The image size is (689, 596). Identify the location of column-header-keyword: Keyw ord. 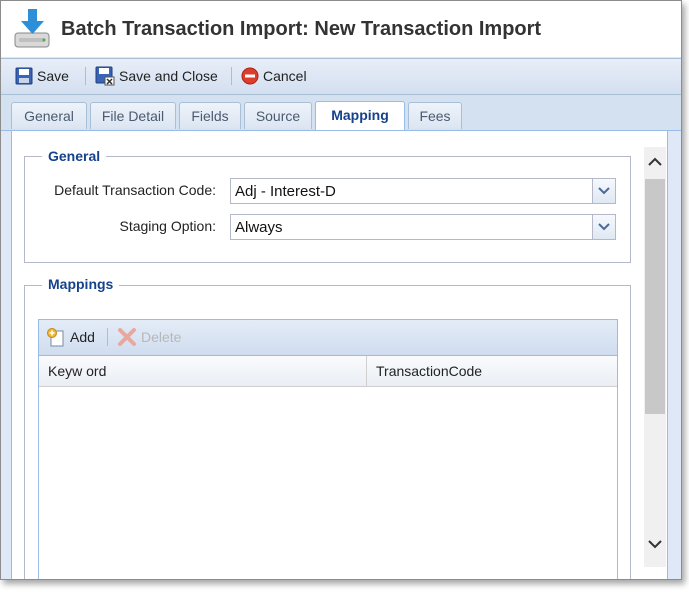
(203, 371).